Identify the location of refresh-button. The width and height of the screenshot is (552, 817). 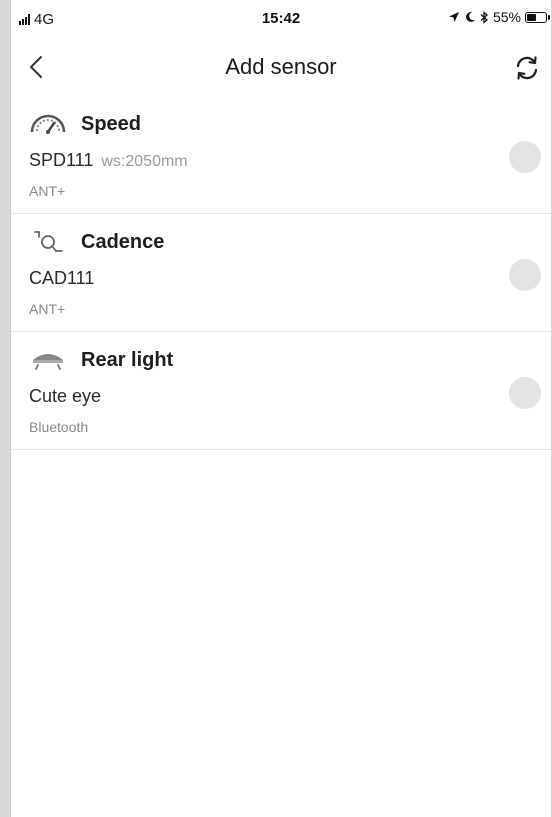
(527, 68).